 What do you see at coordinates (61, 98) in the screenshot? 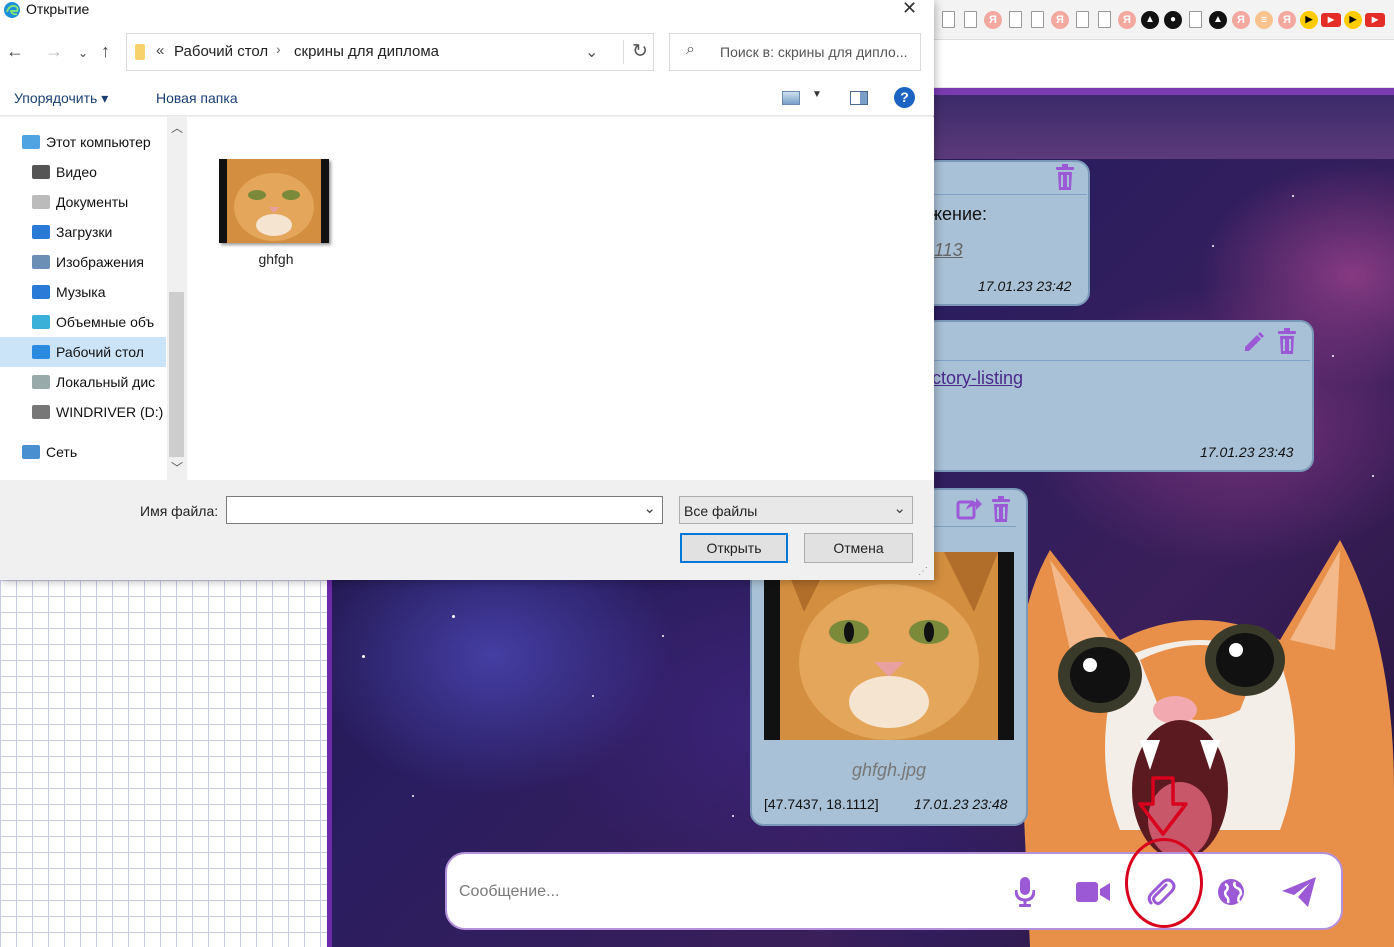
I see `organize-menu-button: Упорядочить ▾` at bounding box center [61, 98].